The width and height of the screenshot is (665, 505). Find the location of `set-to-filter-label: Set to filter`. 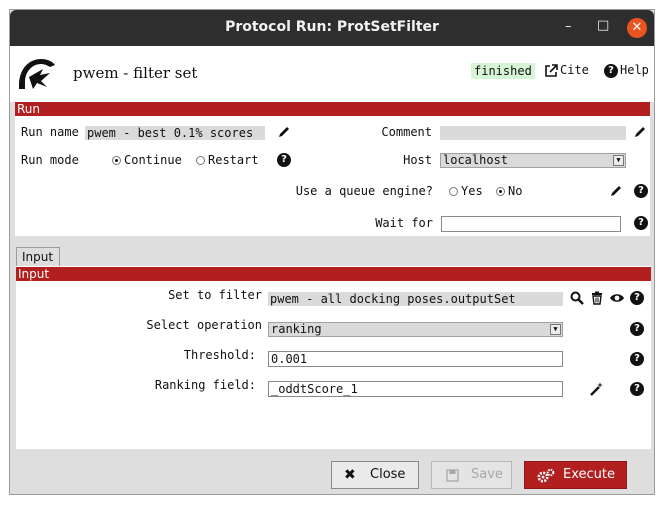

set-to-filter-label: Set to filter is located at coordinates (215, 295).